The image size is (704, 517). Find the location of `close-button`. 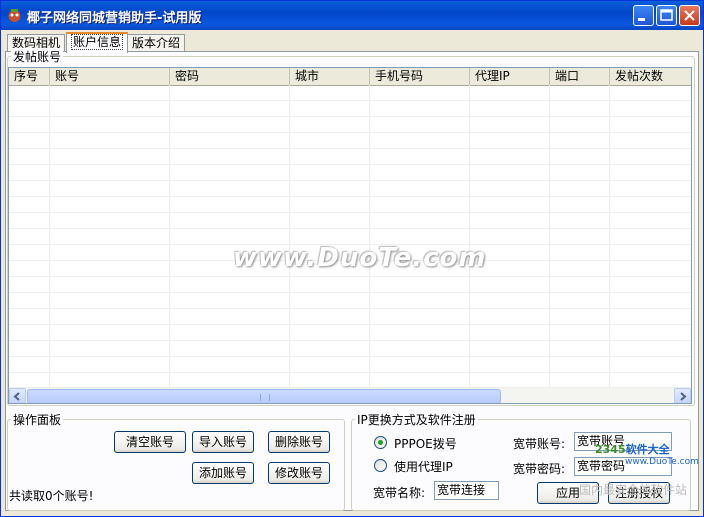

close-button is located at coordinates (689, 15).